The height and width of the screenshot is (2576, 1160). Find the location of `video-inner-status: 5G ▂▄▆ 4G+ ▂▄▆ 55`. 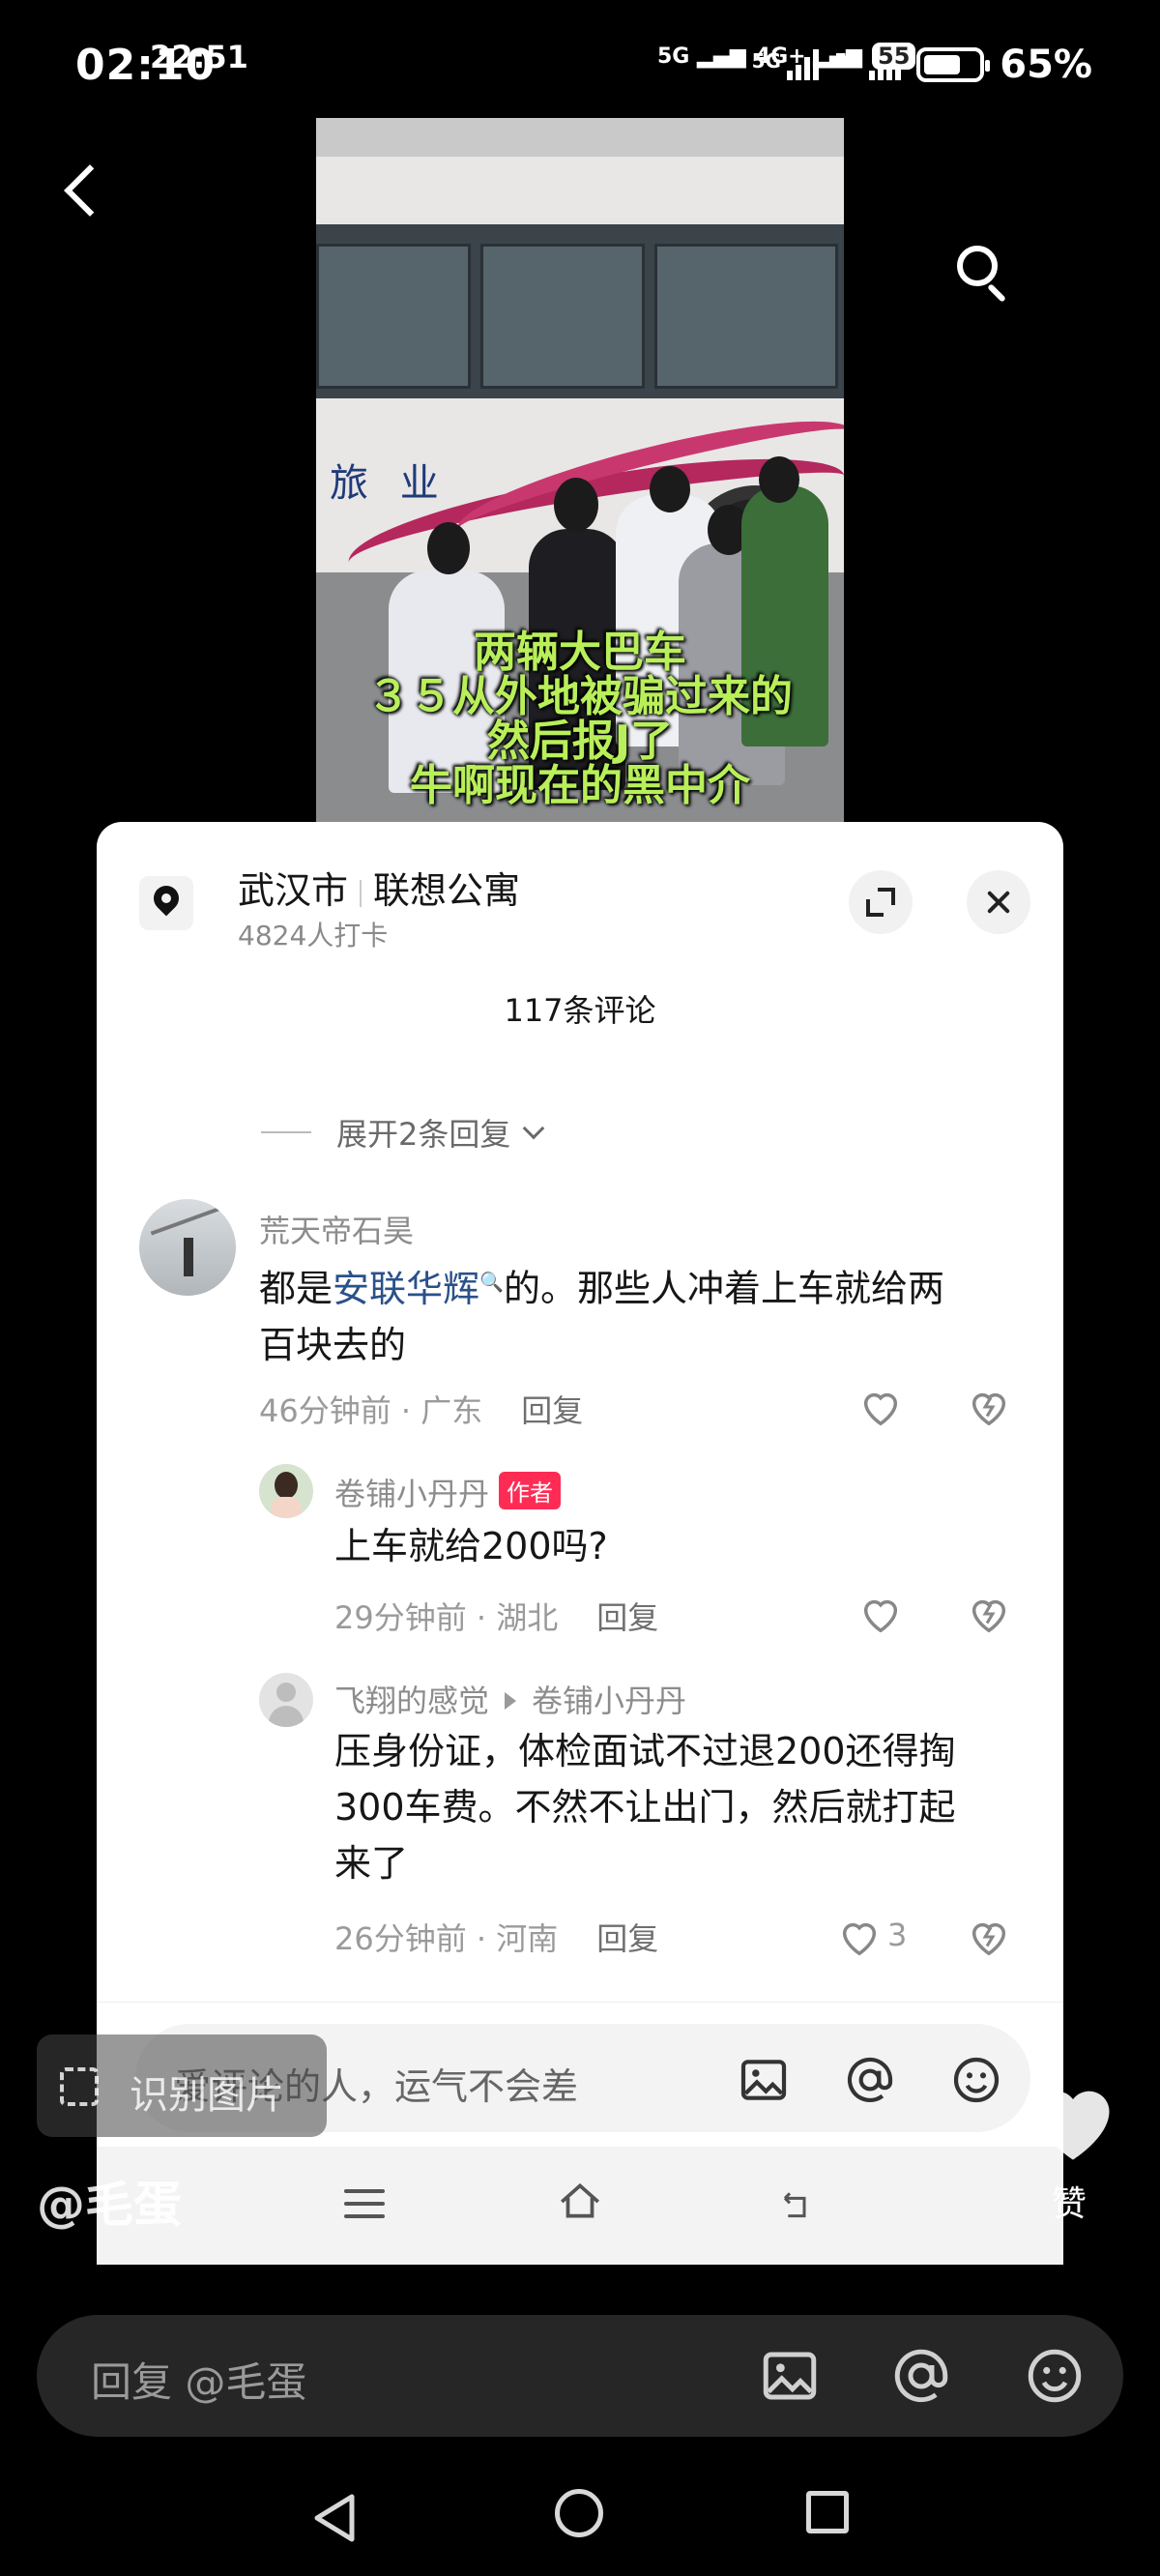

video-inner-status: 5G ▂▄▆ 4G+ ▂▄▆ 55 is located at coordinates (786, 56).